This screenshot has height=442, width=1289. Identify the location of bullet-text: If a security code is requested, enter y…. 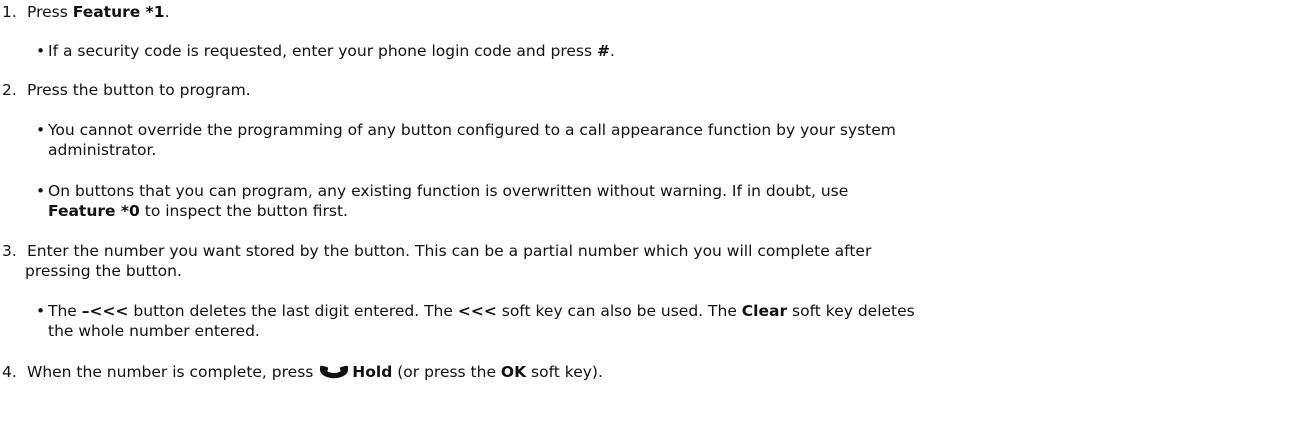
(331, 51).